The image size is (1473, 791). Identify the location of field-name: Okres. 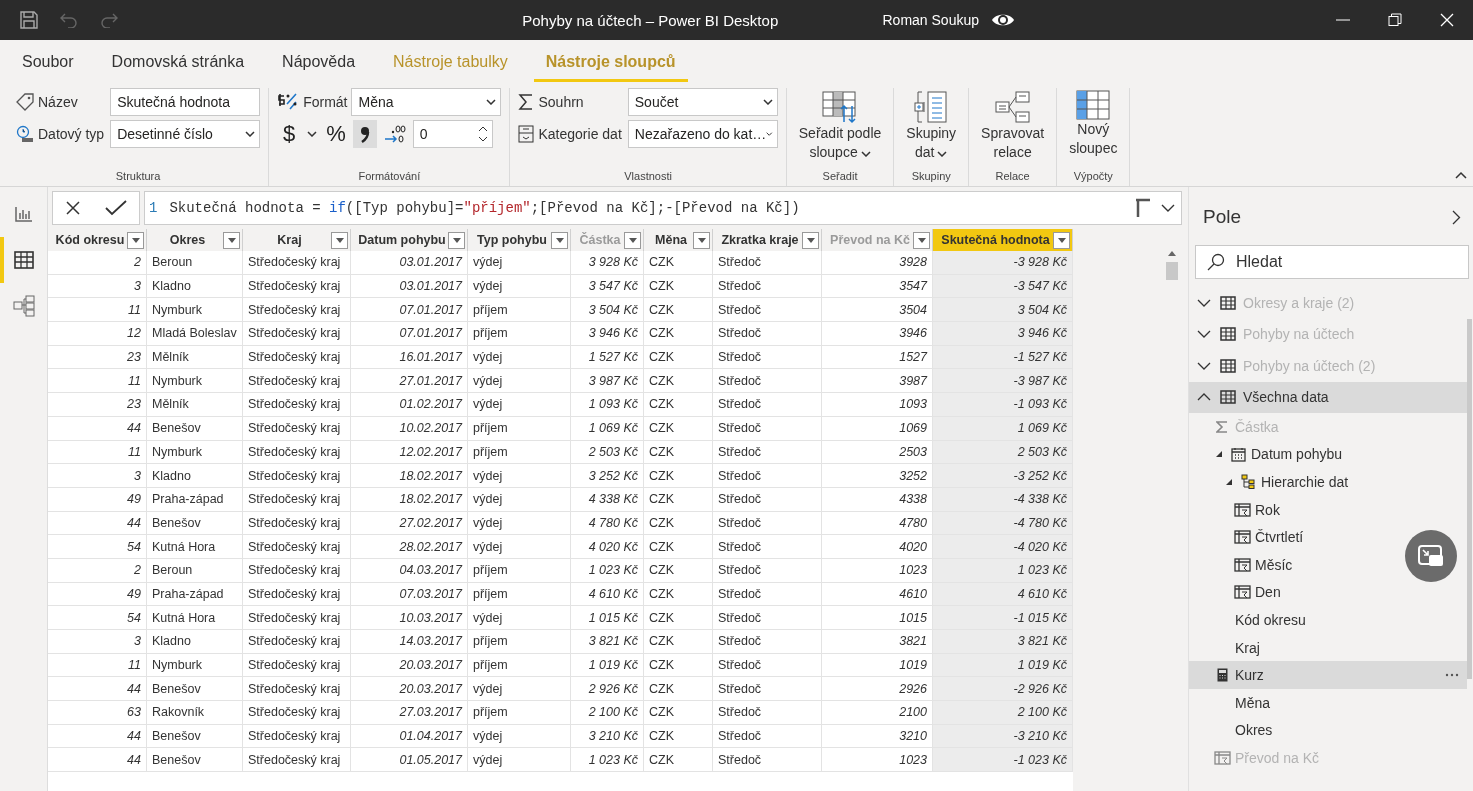
(1351, 730).